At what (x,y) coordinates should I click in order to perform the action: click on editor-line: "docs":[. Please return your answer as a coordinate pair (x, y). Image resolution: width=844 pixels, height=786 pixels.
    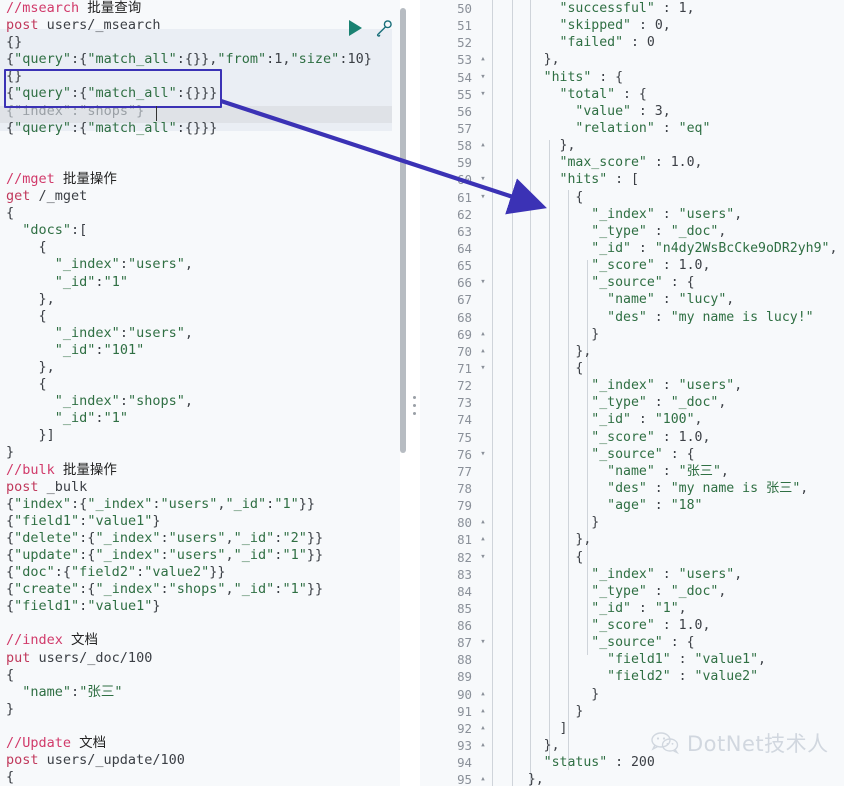
    Looking at the image, I should click on (200, 230).